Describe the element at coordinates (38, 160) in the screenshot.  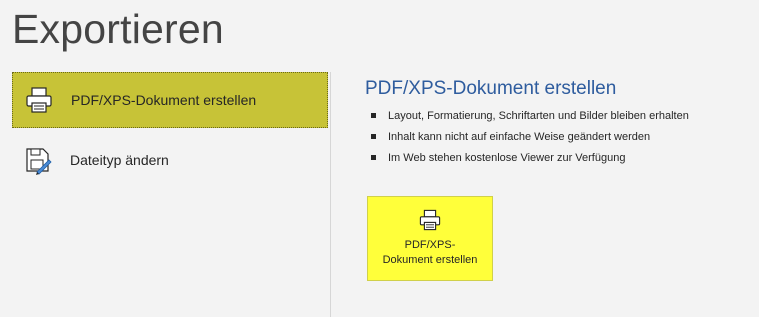
I see `change-file-type-icon` at that location.